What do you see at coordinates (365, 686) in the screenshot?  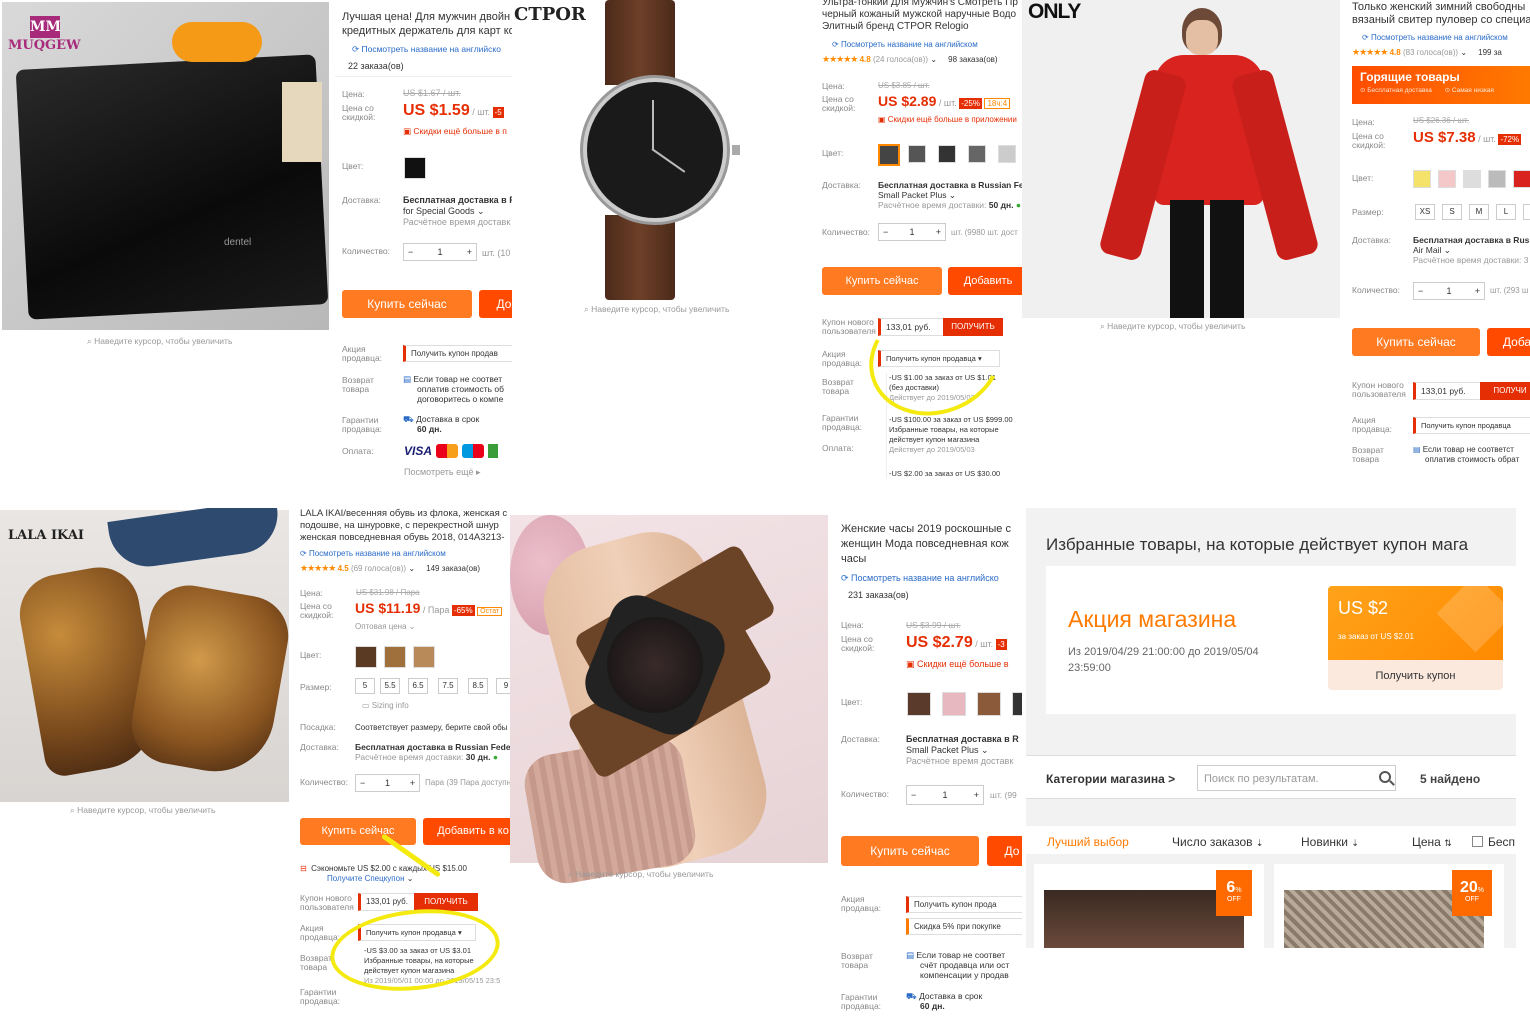 I see `size-option: 5` at bounding box center [365, 686].